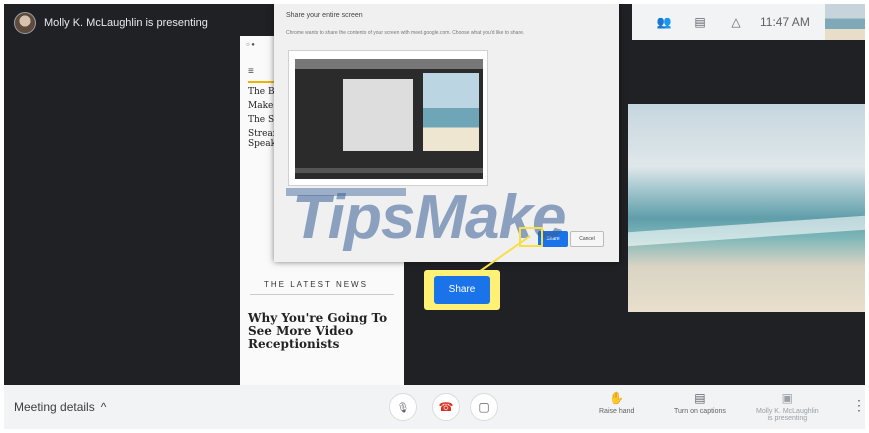 The image size is (869, 433). What do you see at coordinates (54, 407) in the screenshot?
I see `meeting-details-label: Meeting details` at bounding box center [54, 407].